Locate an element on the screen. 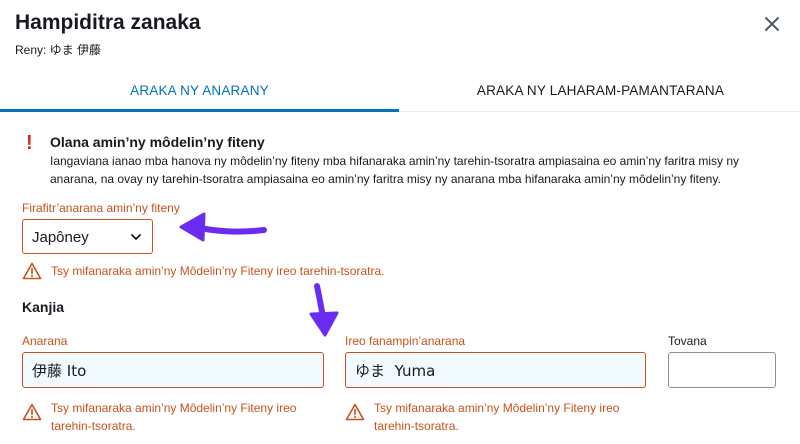 This screenshot has width=800, height=444. language-select-value: Japôney is located at coordinates (60, 237).